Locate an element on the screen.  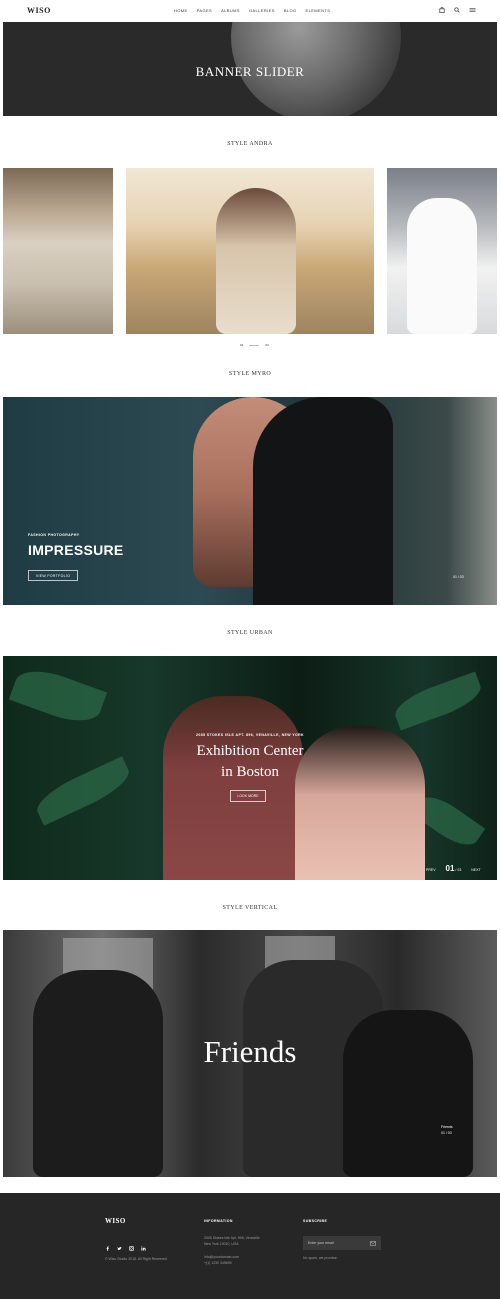
andra-pager: 01 03 is located at coordinates (254, 345).